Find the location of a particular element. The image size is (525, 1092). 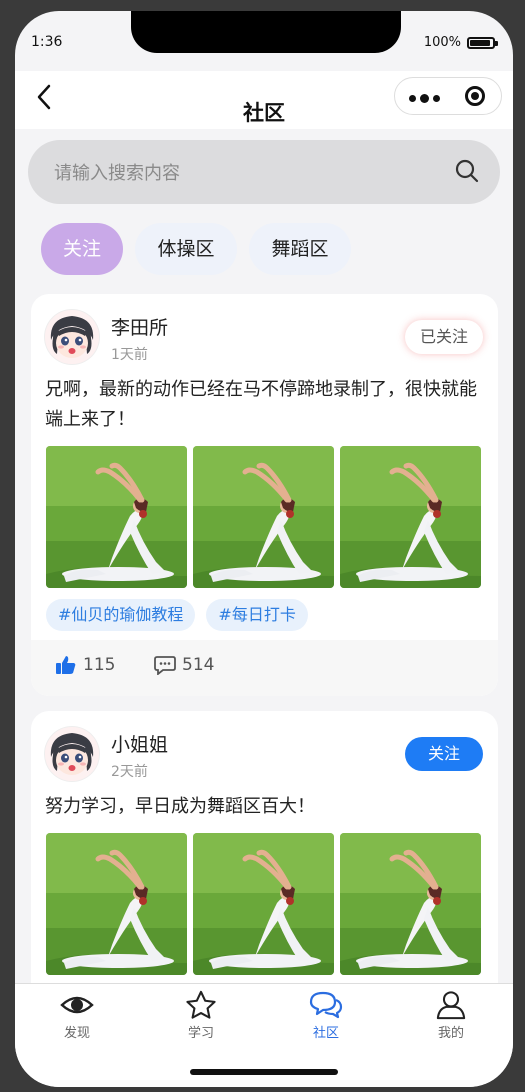

topic-tag: #仙贝的瑜伽教程 is located at coordinates (121, 615).